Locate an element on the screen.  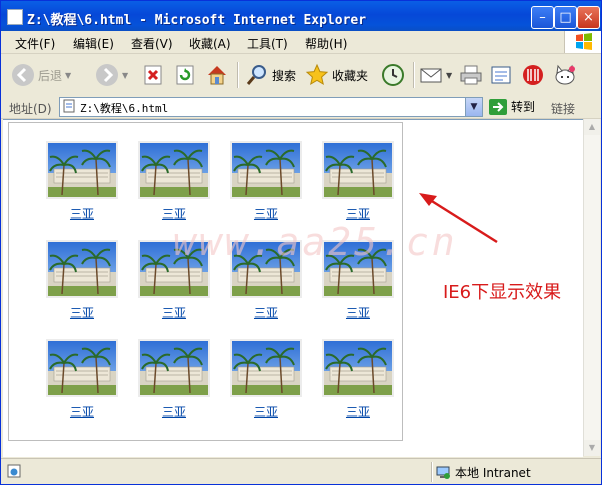
back-button: 后退 ▼ is located at coordinates (41, 75).